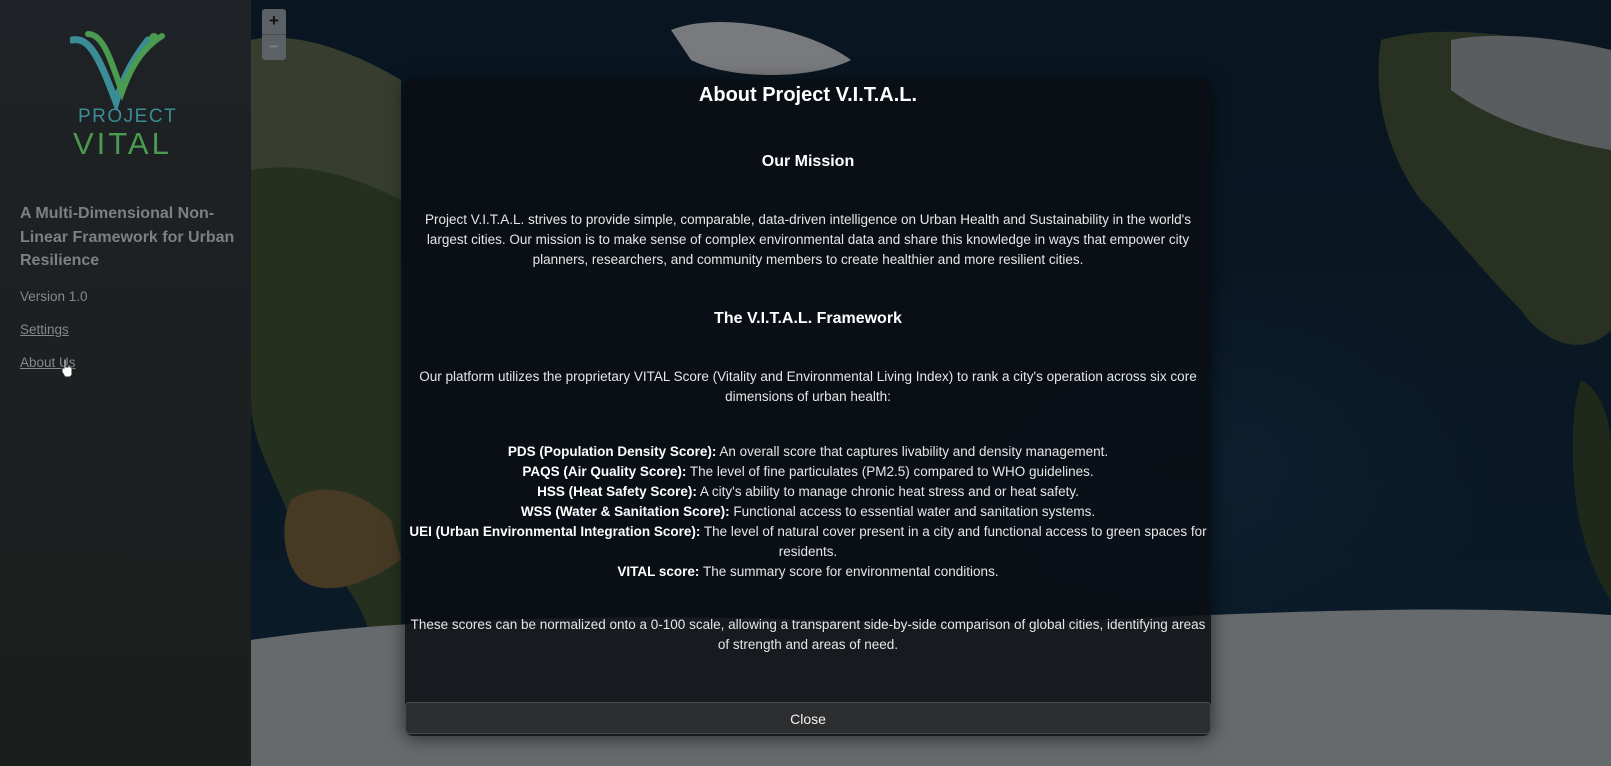 This screenshot has width=1611, height=766. I want to click on zoom-out-button: −, so click(274, 47).